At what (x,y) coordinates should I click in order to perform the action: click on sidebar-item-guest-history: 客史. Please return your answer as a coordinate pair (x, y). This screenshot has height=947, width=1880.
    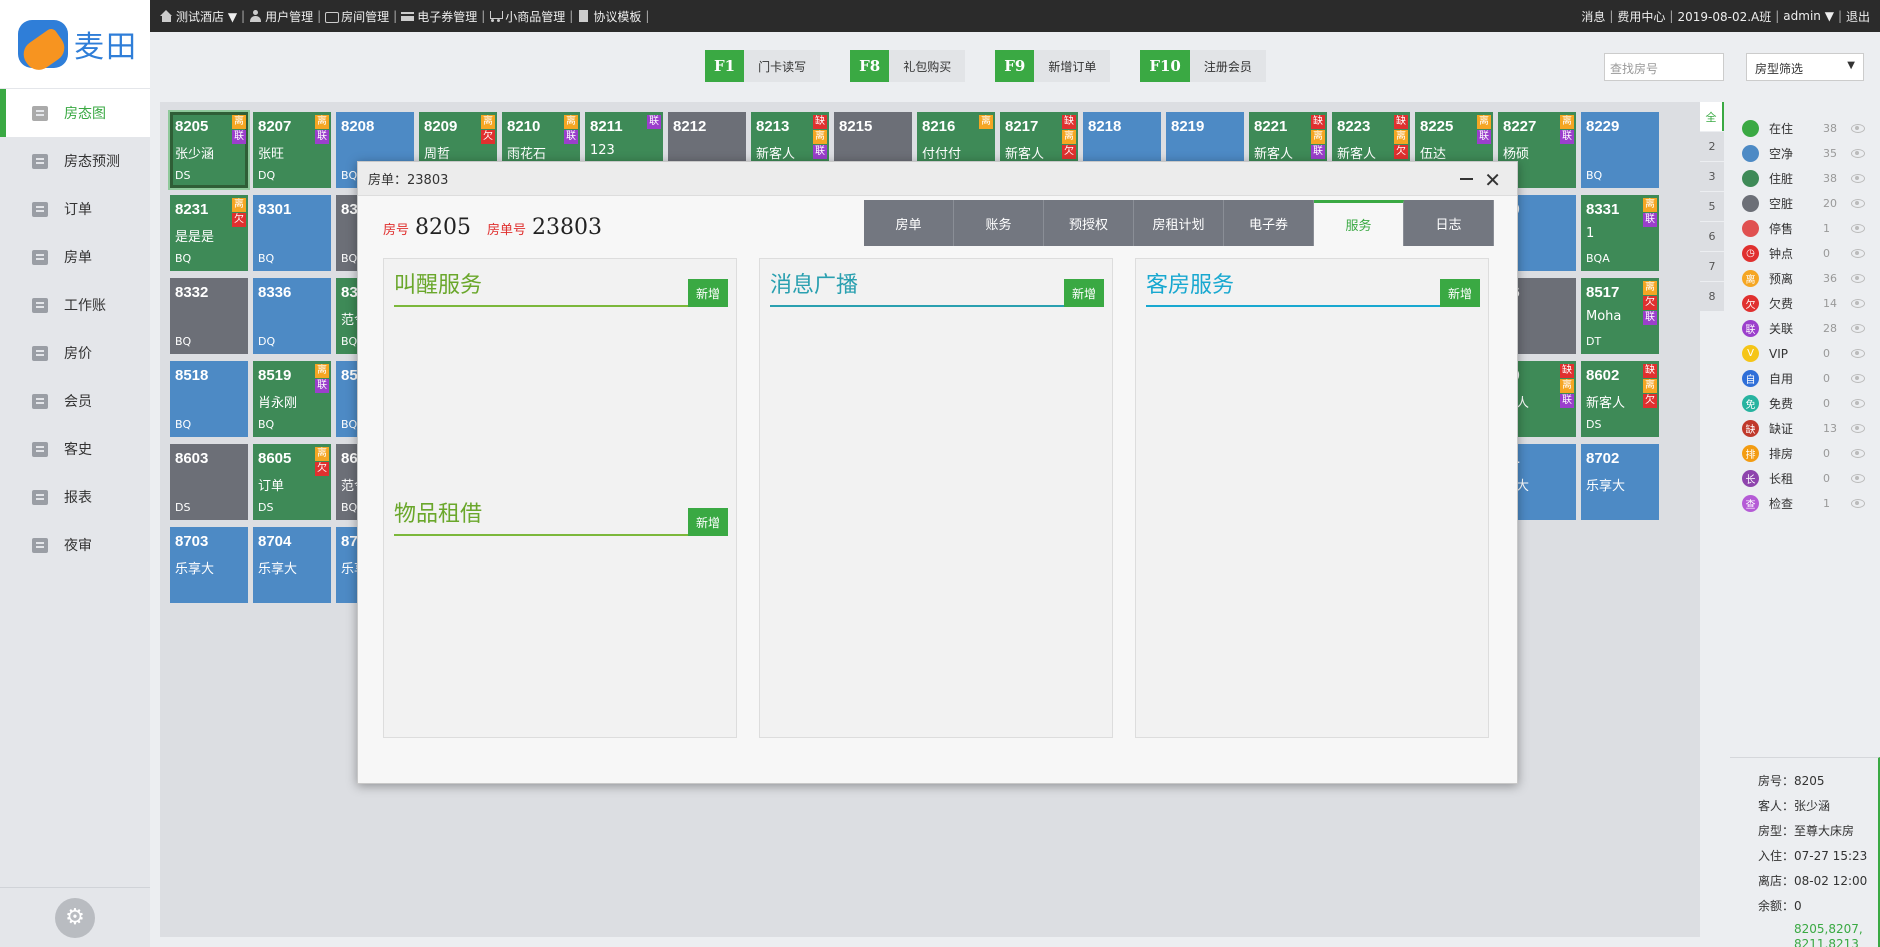
    Looking at the image, I should click on (75, 449).